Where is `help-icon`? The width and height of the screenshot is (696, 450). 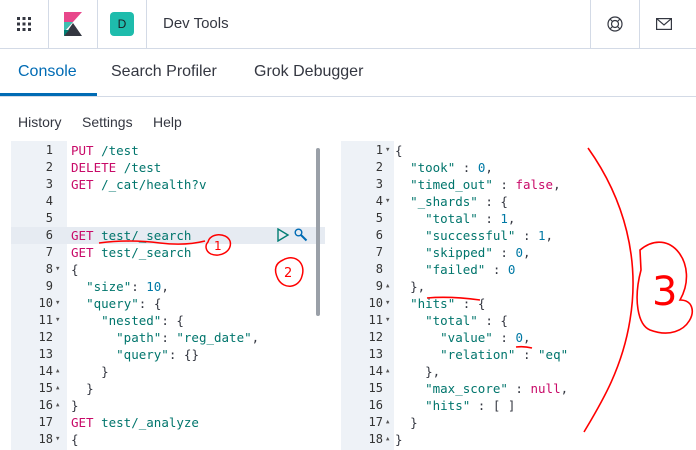
help-icon is located at coordinates (615, 24).